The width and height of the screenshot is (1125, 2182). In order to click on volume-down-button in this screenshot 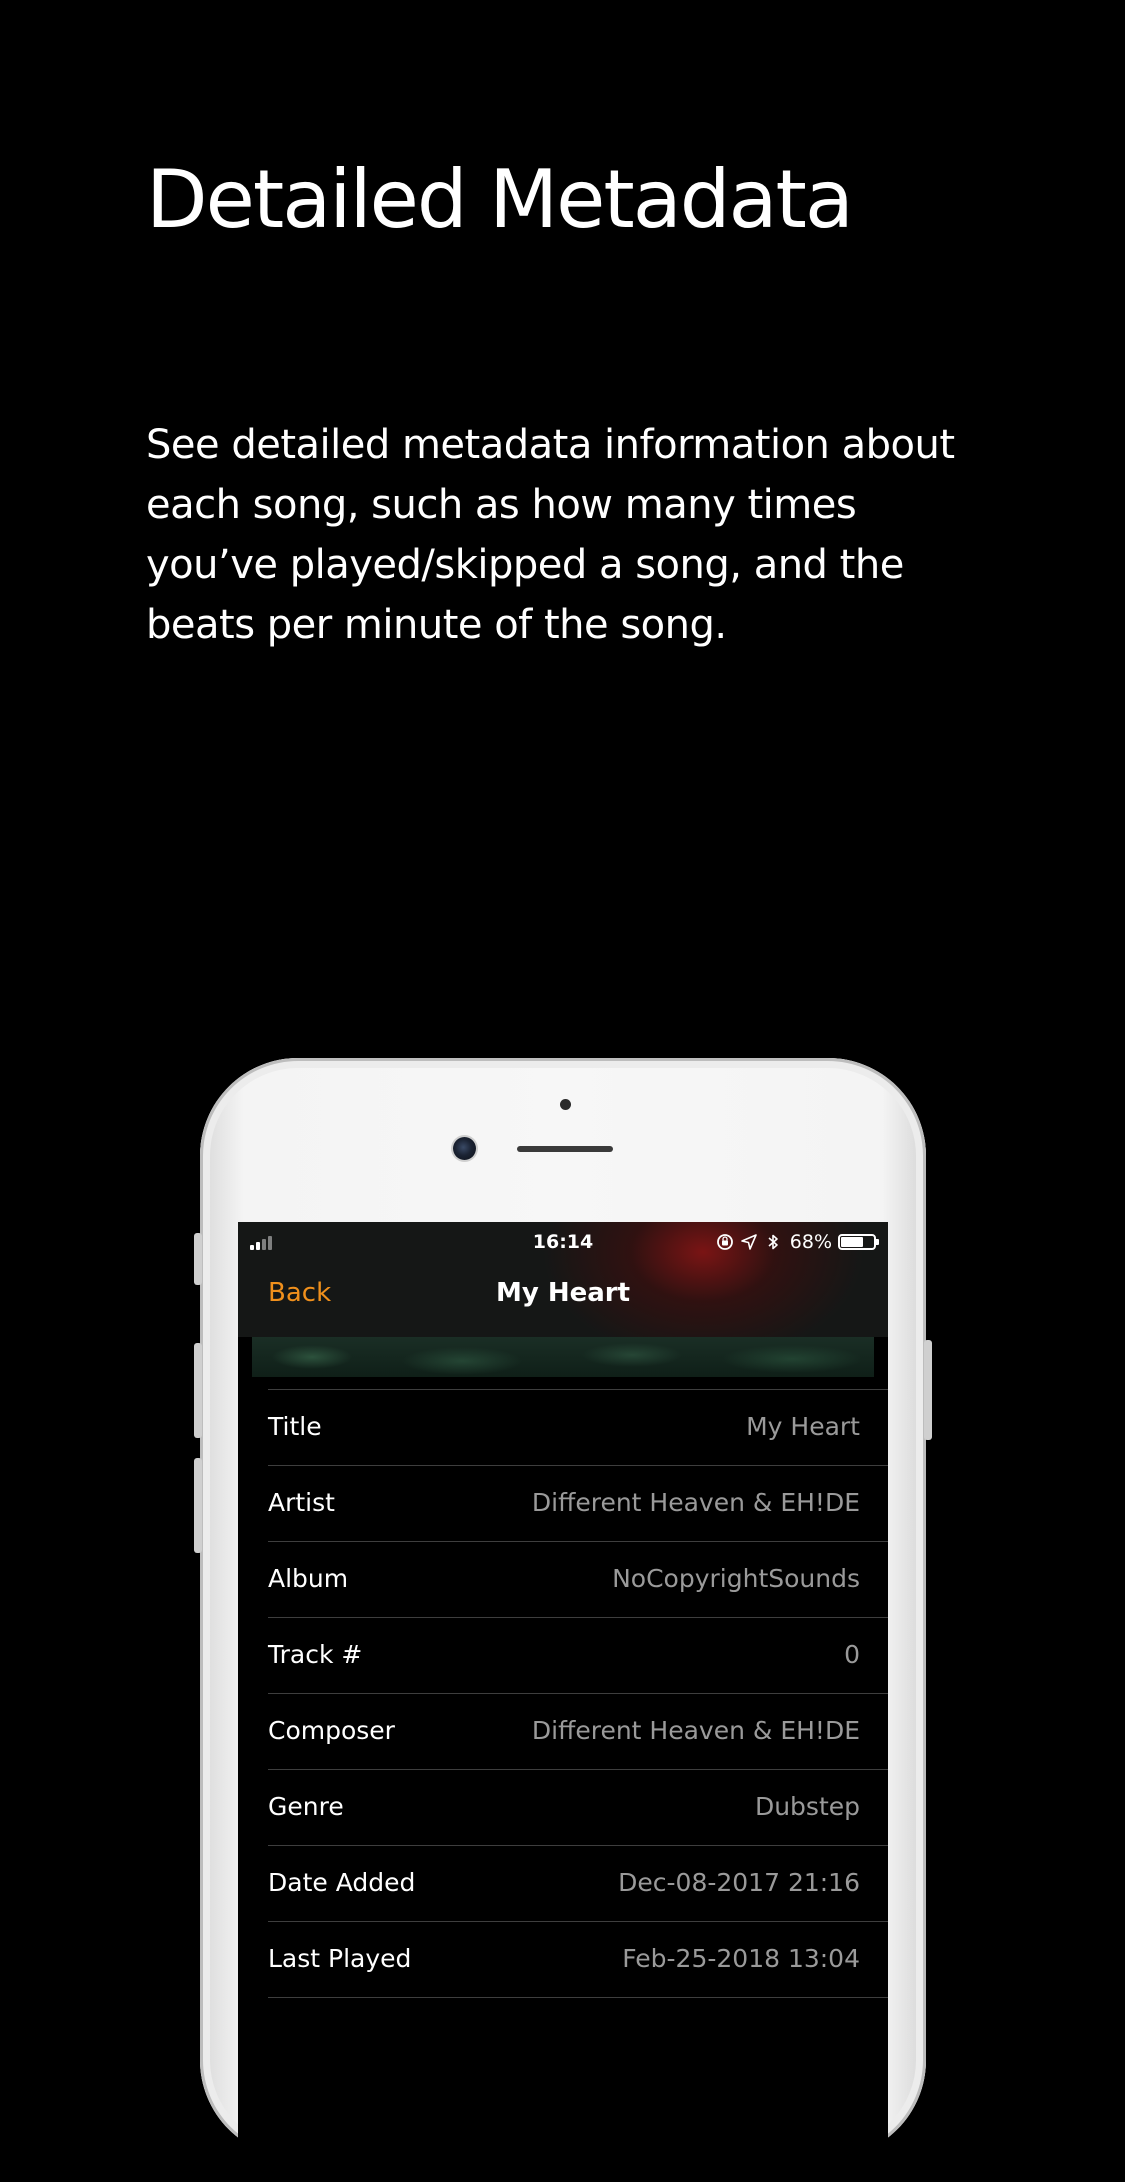, I will do `click(198, 1505)`.